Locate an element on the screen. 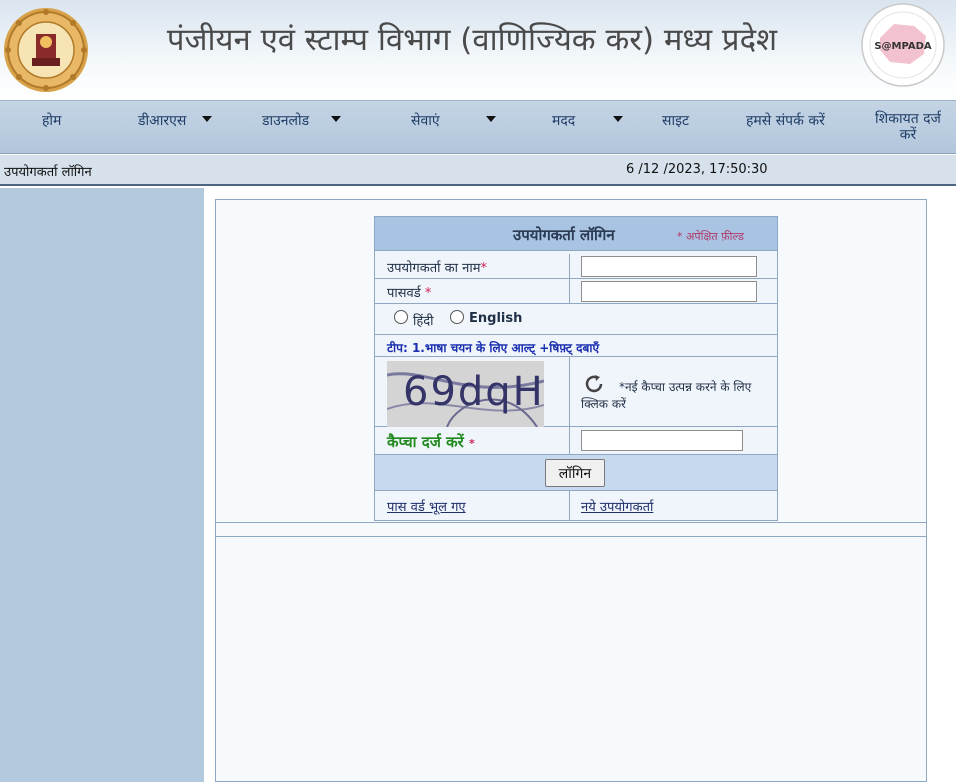 Image resolution: width=956 pixels, height=782 pixels. password-label: पासवर्ड is located at coordinates (406, 293).